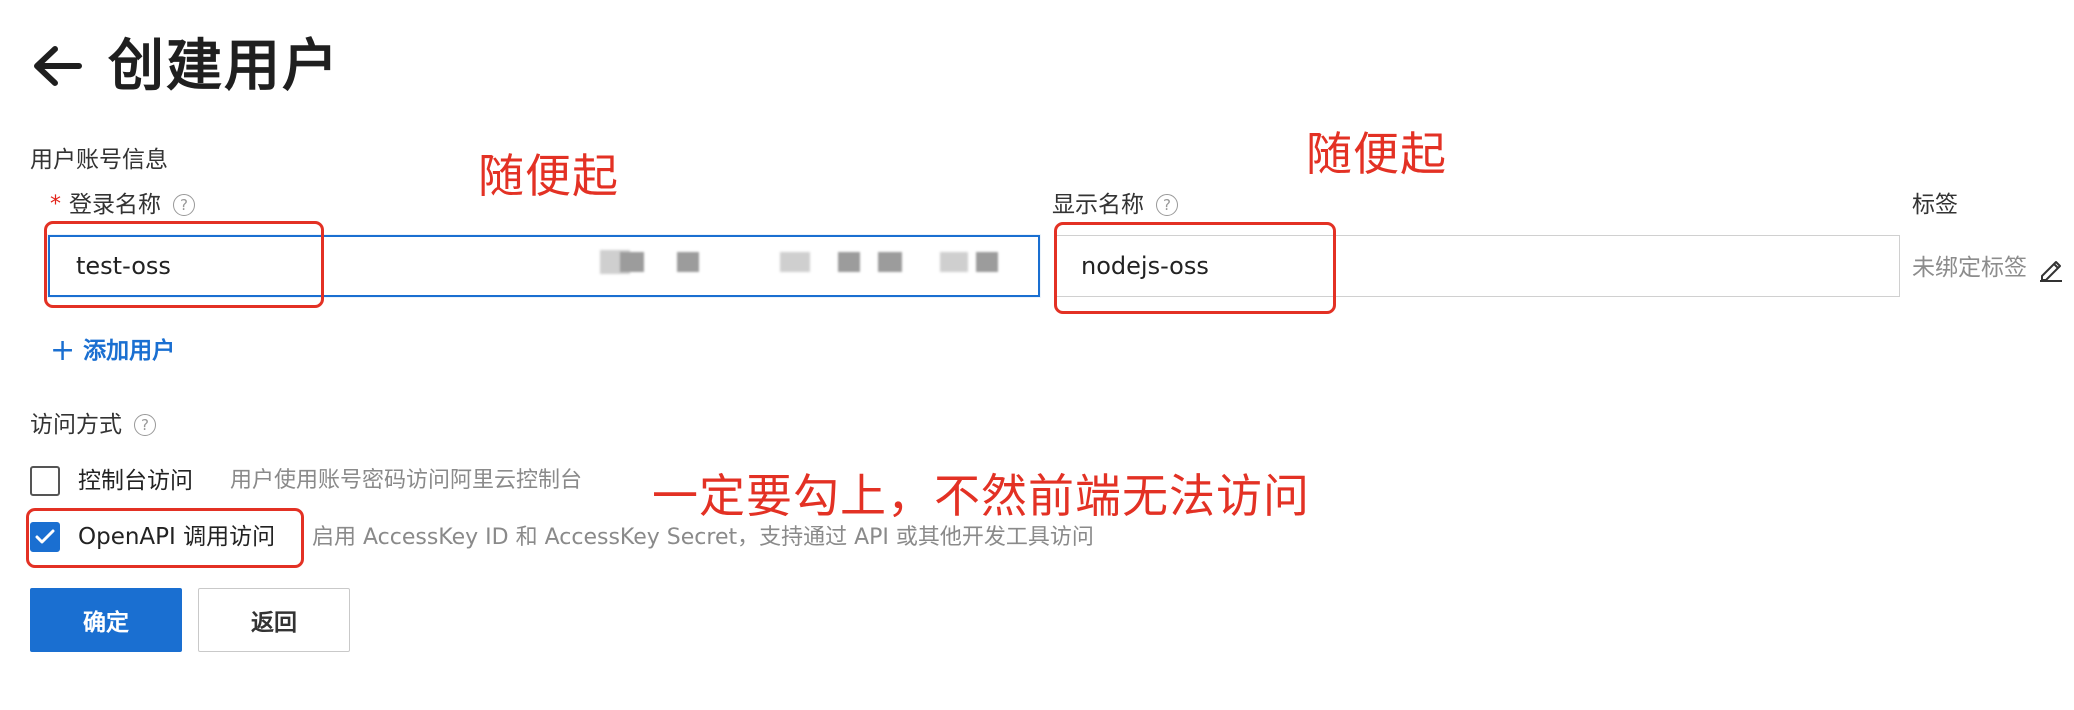 The image size is (2074, 710). What do you see at coordinates (1376, 154) in the screenshot?
I see `annotation-display-name: 随便起` at bounding box center [1376, 154].